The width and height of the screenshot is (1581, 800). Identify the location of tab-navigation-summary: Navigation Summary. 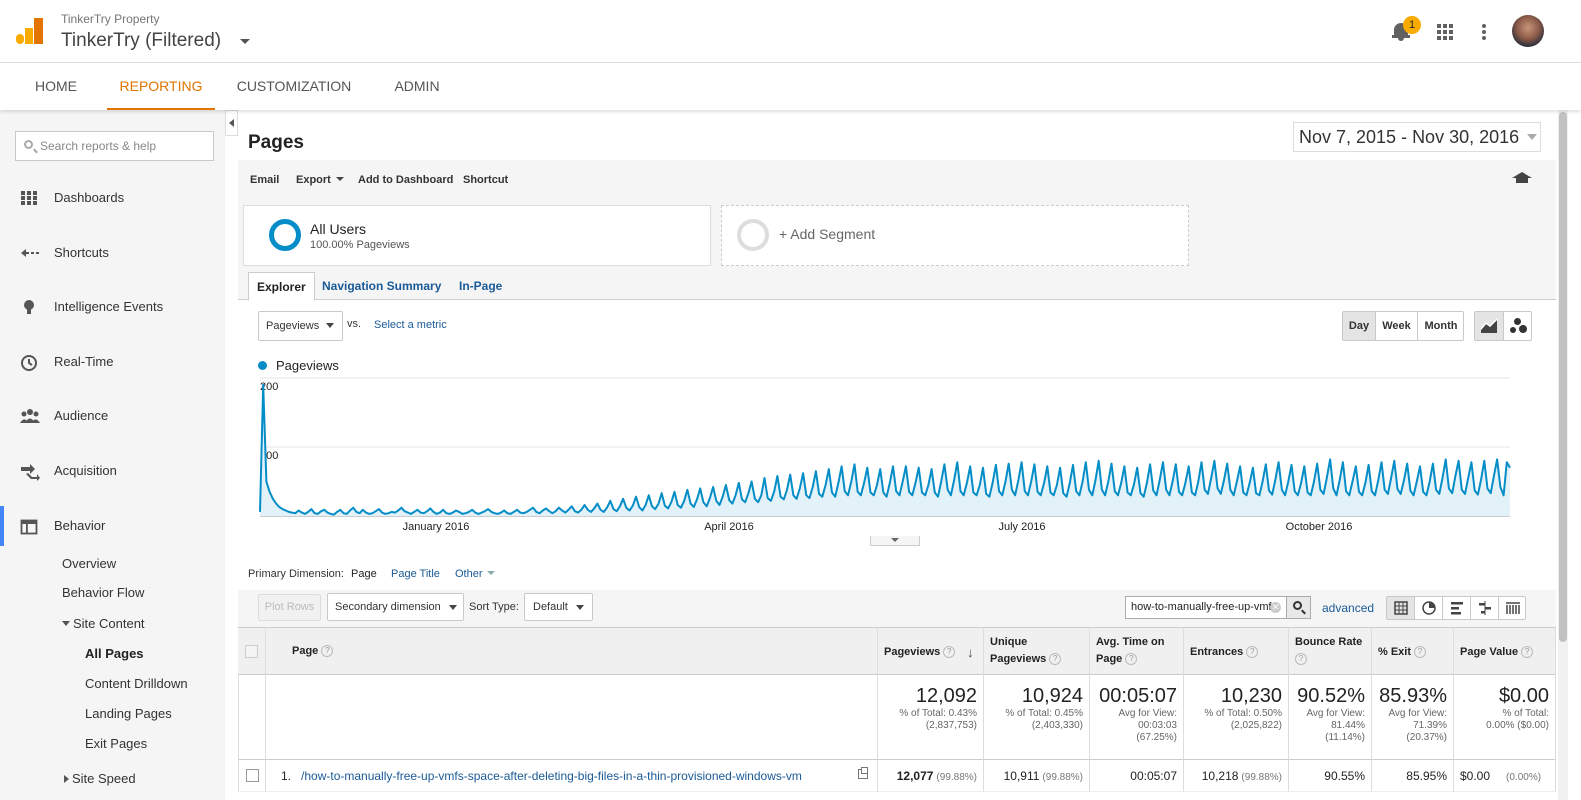
(381, 286).